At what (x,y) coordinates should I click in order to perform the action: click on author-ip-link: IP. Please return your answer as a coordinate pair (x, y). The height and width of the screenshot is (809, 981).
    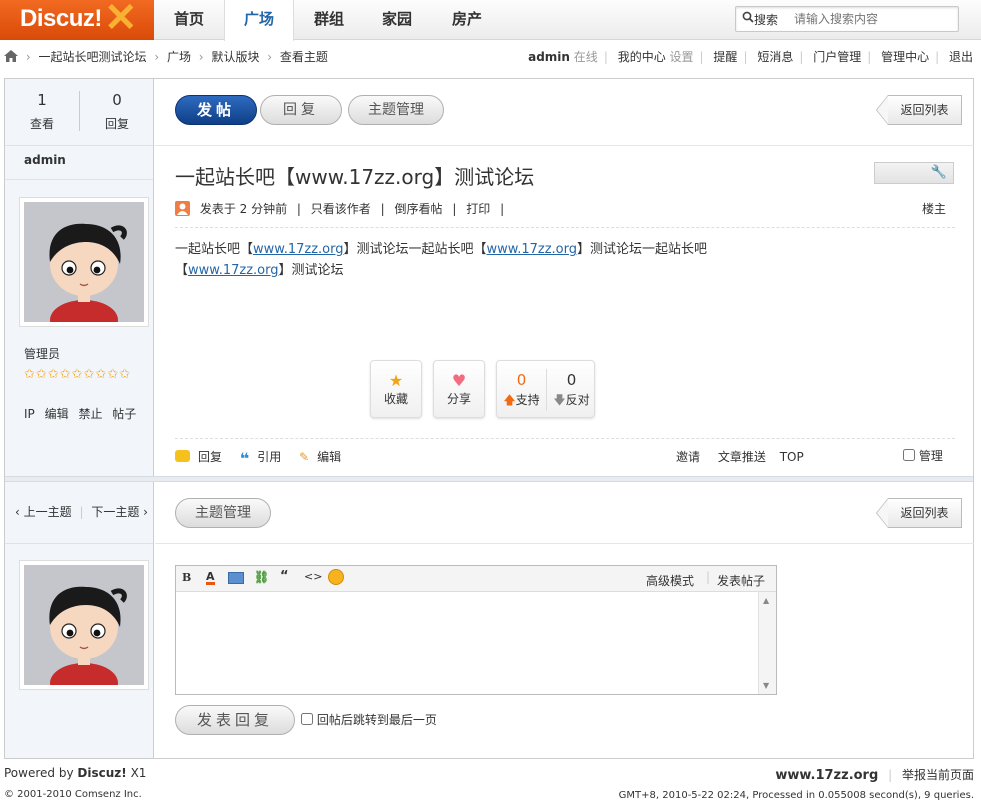
    Looking at the image, I should click on (29, 414).